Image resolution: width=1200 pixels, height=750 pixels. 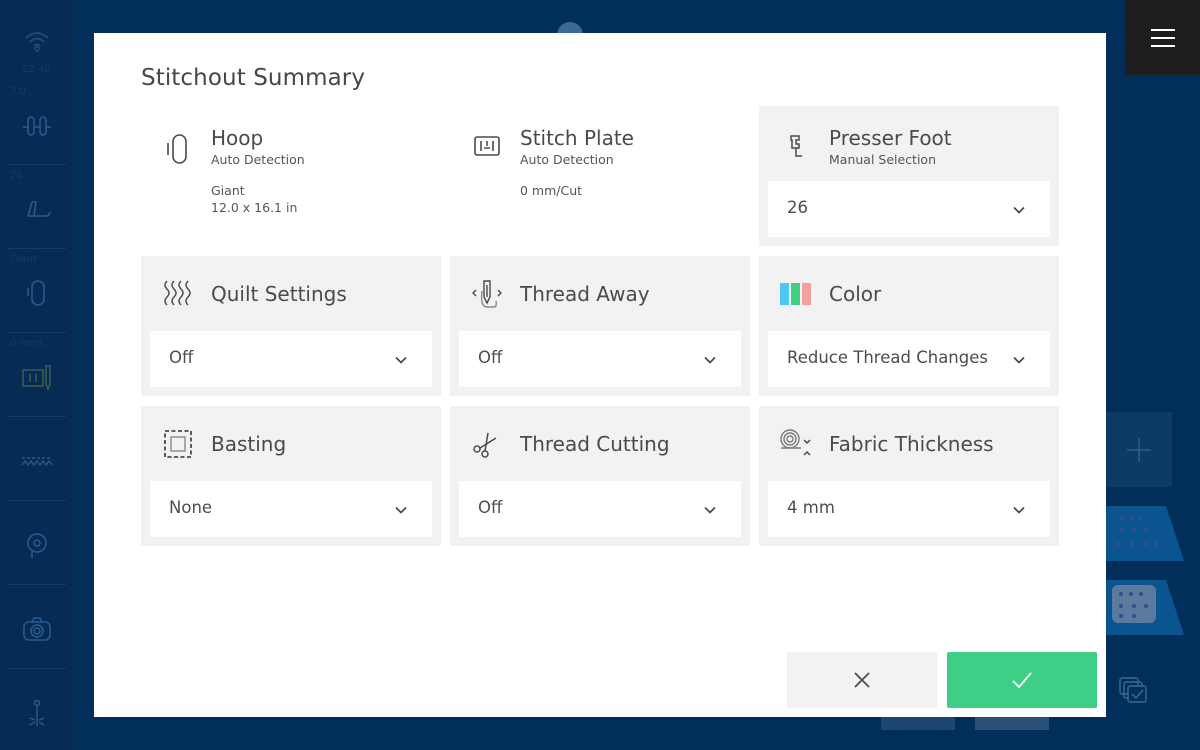 I want to click on sidebar-item-hoop: Giant, so click(x=37, y=291).